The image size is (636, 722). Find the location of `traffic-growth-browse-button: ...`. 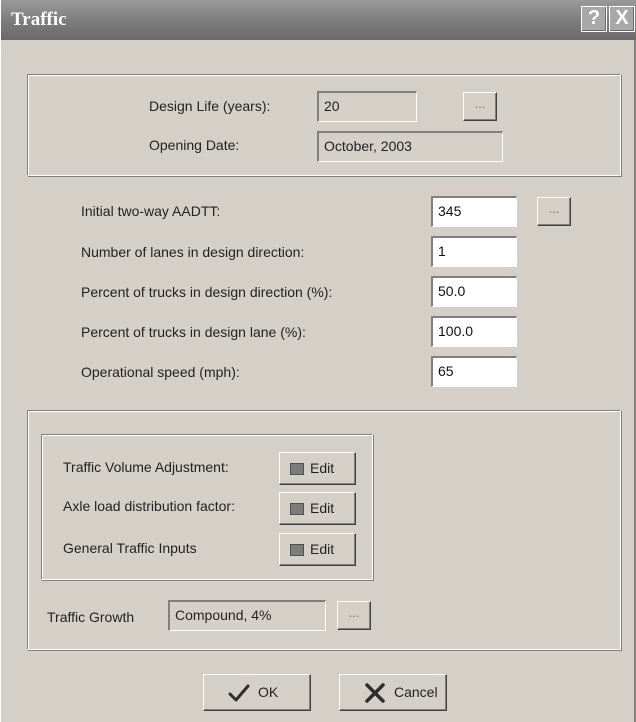

traffic-growth-browse-button: ... is located at coordinates (354, 615).